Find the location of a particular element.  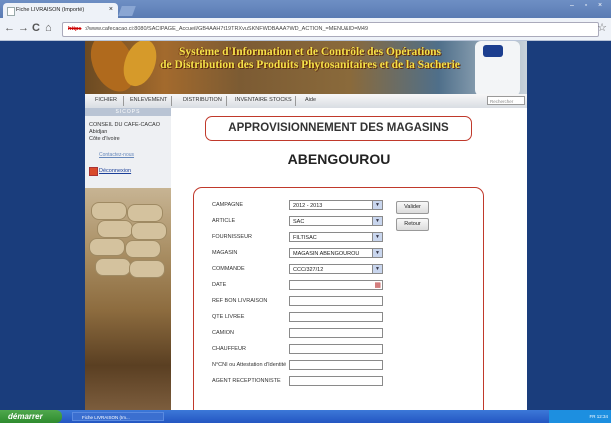

magasin-select: MAGASIN ABENGOUROU ▼ is located at coordinates (336, 253).